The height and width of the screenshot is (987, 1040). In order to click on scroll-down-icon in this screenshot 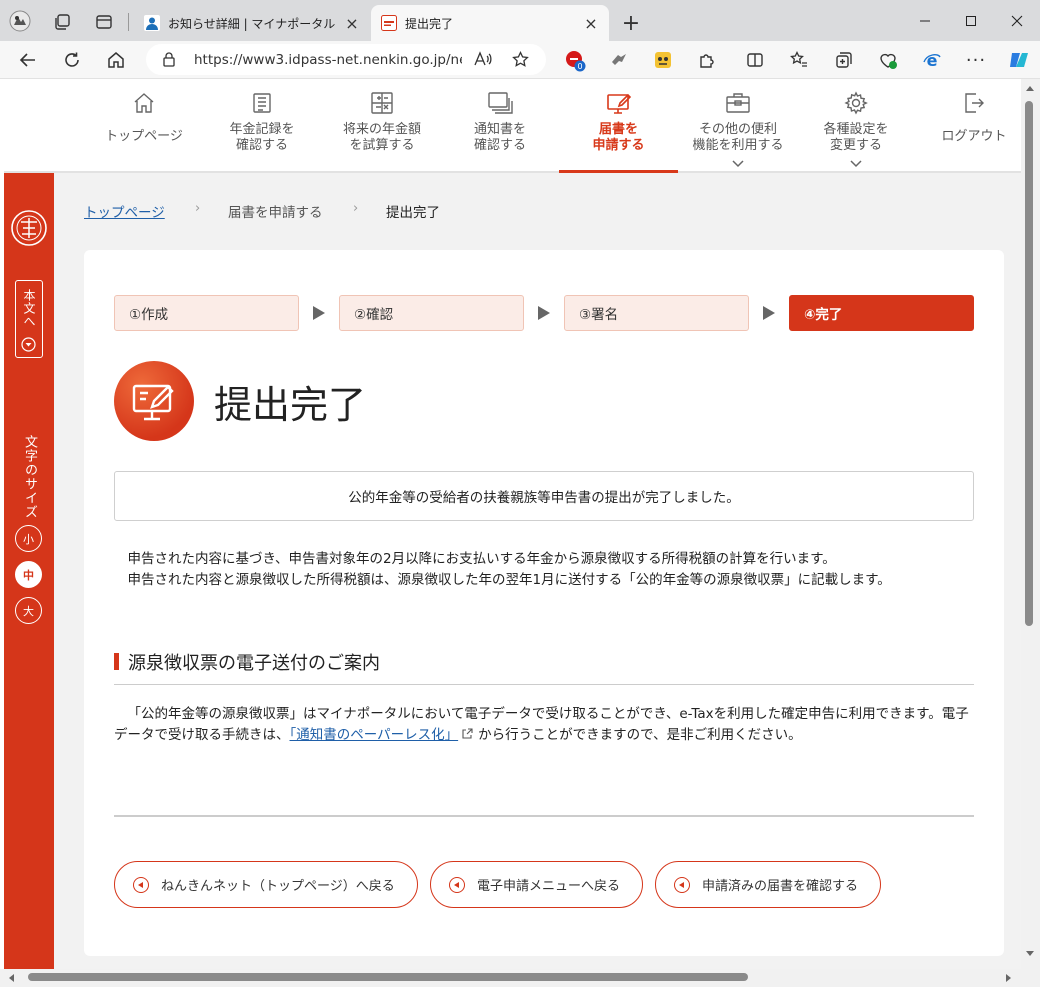, I will do `click(1030, 954)`.